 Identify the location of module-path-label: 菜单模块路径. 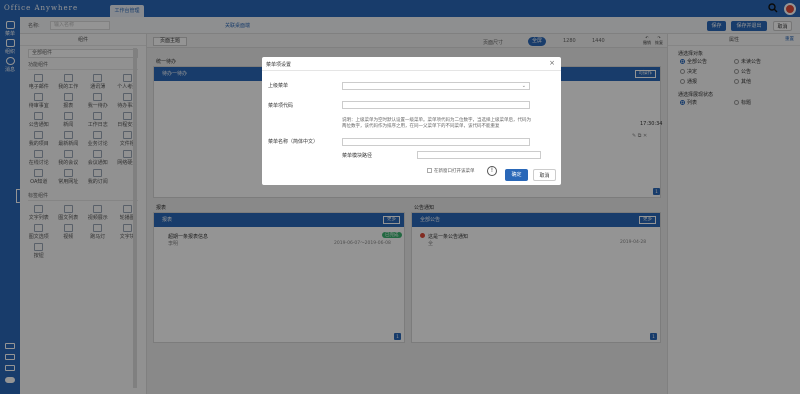
(357, 156).